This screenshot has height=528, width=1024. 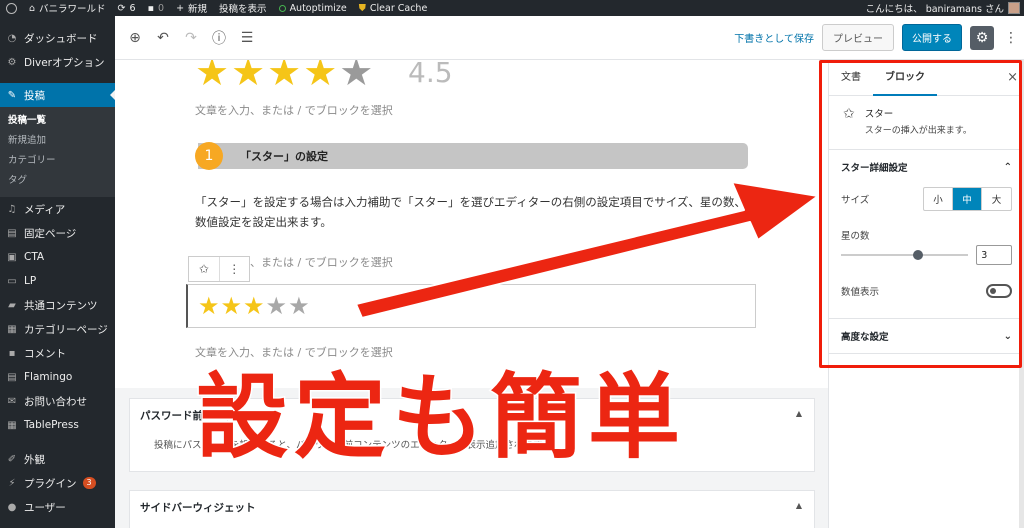 I want to click on plus-icon: +, so click(x=180, y=8).